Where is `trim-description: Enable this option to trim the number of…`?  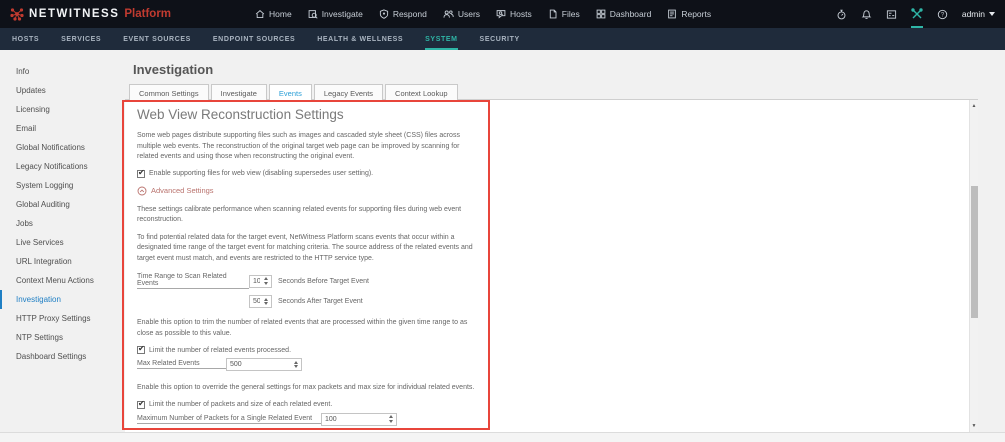
trim-description: Enable this option to trim the number of… is located at coordinates (302, 328).